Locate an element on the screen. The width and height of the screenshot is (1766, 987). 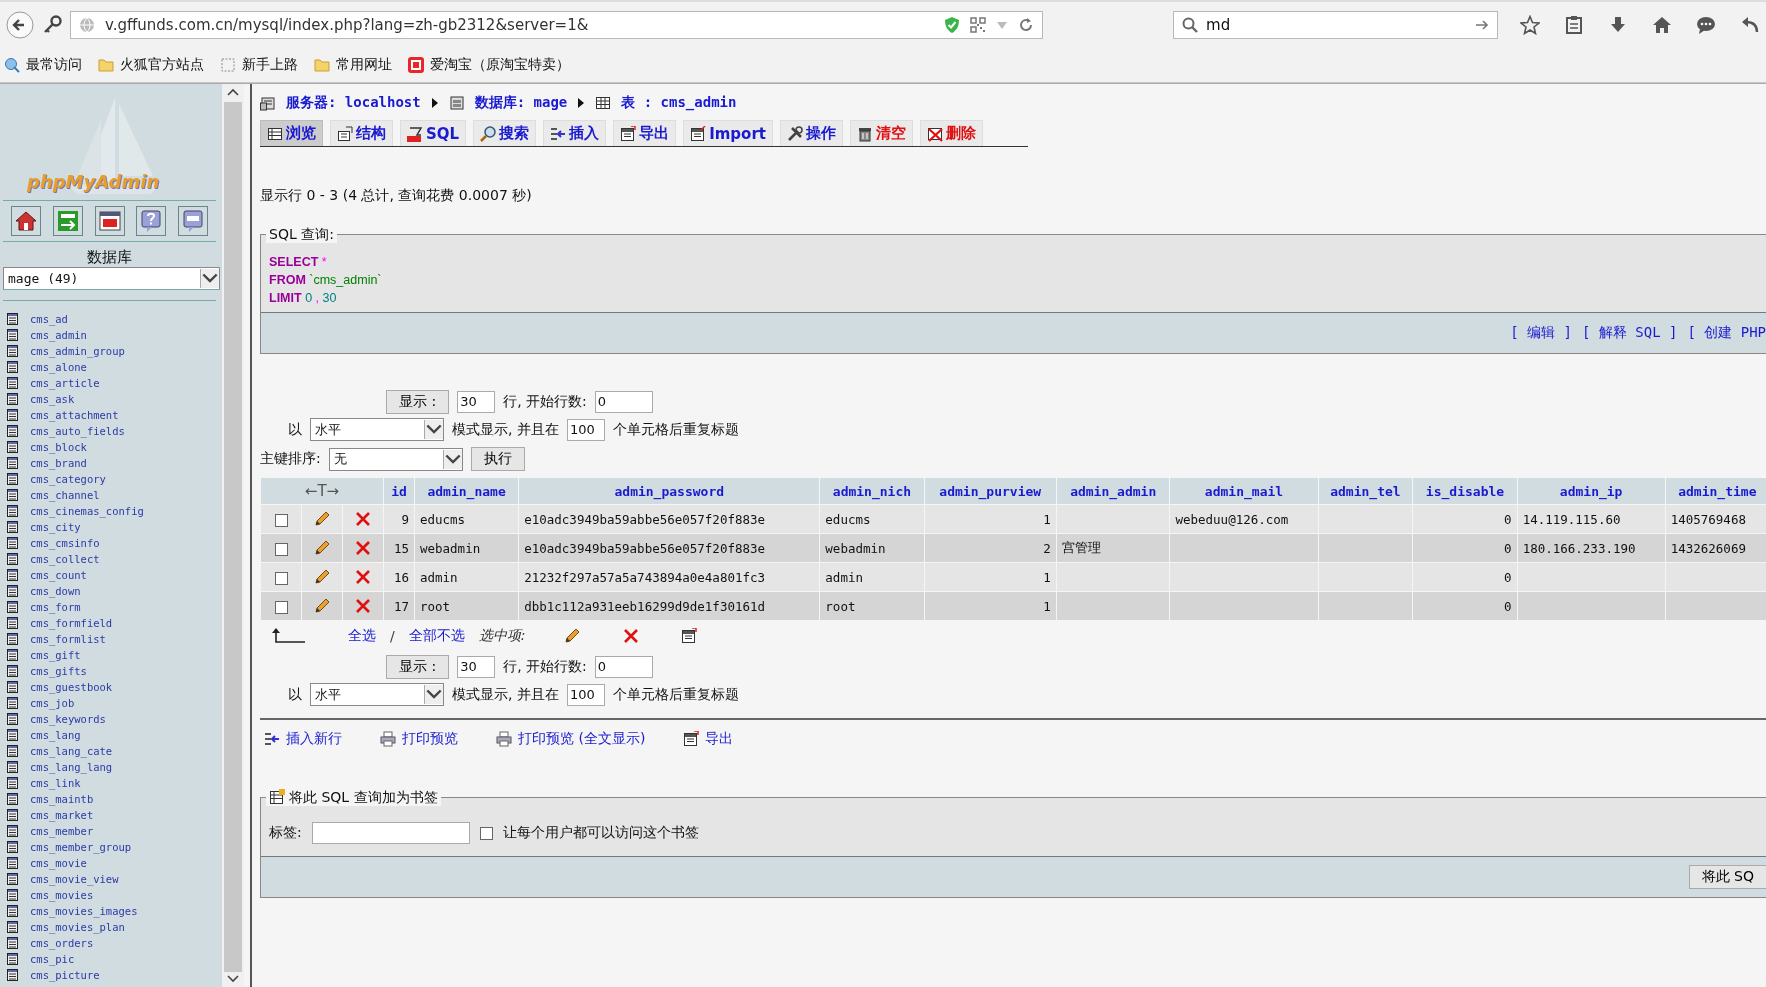
table-link: cms_brand is located at coordinates (58, 463).